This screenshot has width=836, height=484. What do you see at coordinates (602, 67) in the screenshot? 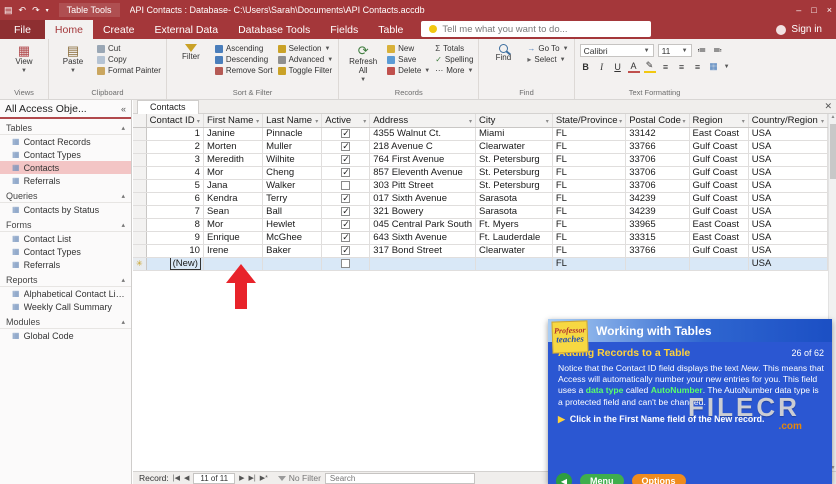
I see `italic-button: I` at bounding box center [602, 67].